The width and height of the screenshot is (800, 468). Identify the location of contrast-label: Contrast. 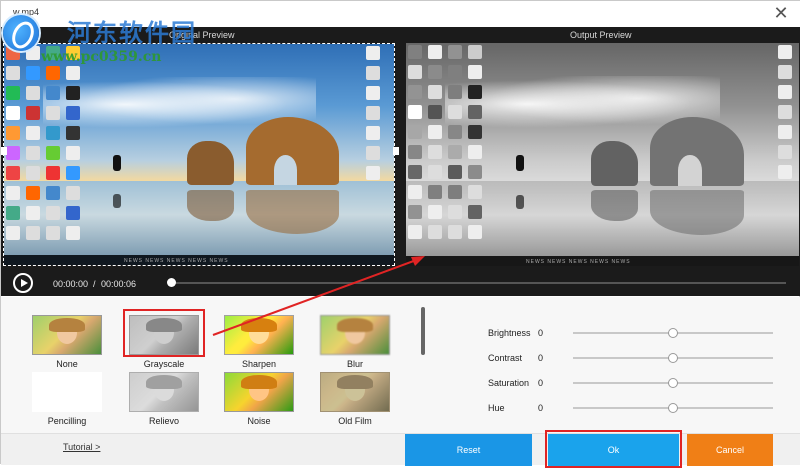
(505, 358).